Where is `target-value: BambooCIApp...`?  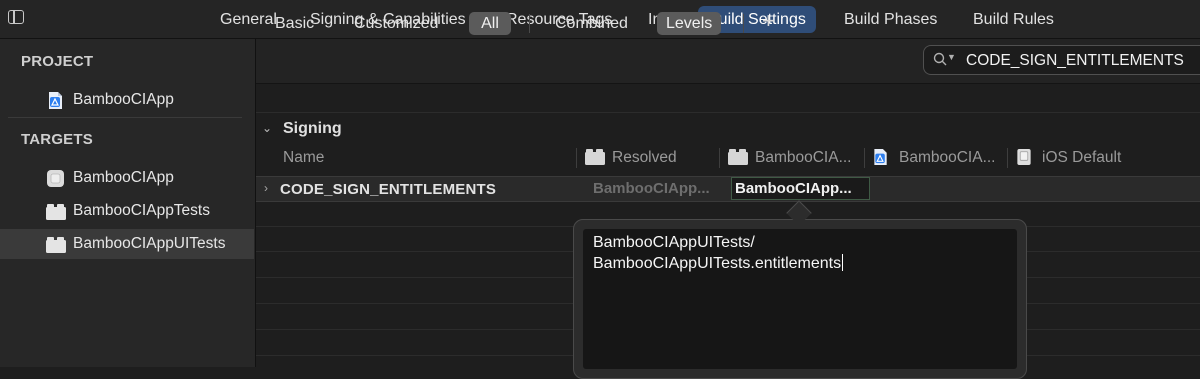 target-value: BambooCIApp... is located at coordinates (793, 188).